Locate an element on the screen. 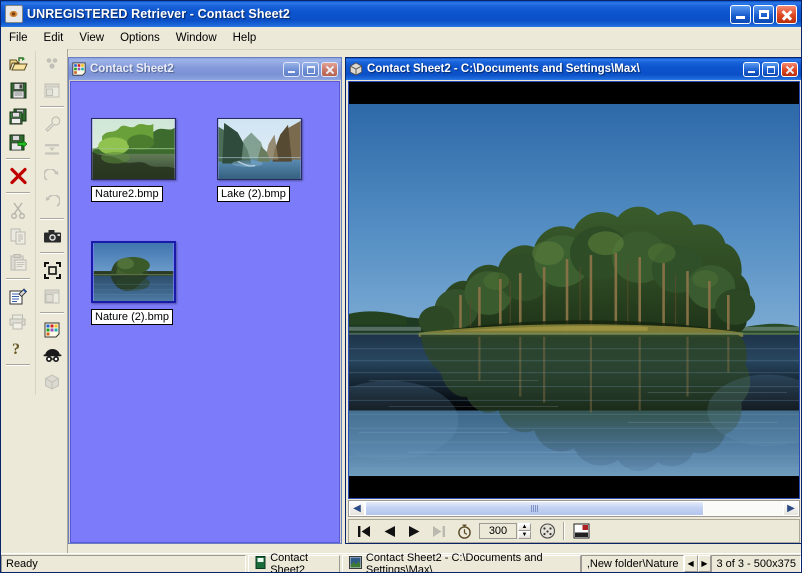  contact-sheet-minimize-button is located at coordinates (291, 69).